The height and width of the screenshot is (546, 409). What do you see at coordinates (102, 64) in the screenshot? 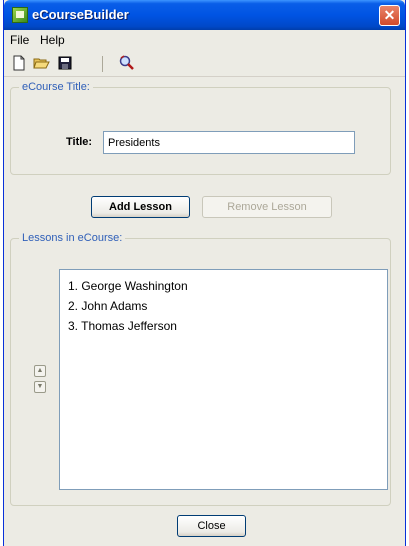
I see `toolbar-separator` at bounding box center [102, 64].